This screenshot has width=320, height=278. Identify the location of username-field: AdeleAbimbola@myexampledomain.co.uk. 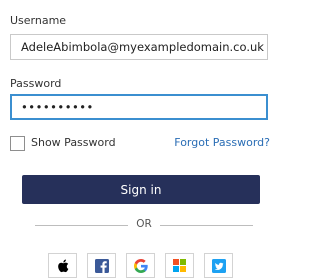
(139, 47).